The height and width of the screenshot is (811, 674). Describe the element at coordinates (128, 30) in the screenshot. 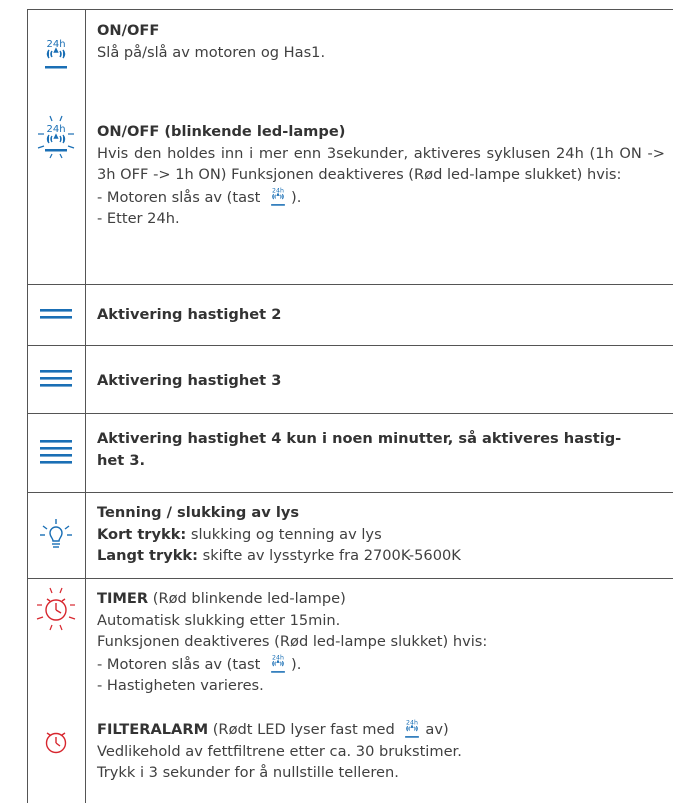

I see `row-title: ON/OFF` at that location.